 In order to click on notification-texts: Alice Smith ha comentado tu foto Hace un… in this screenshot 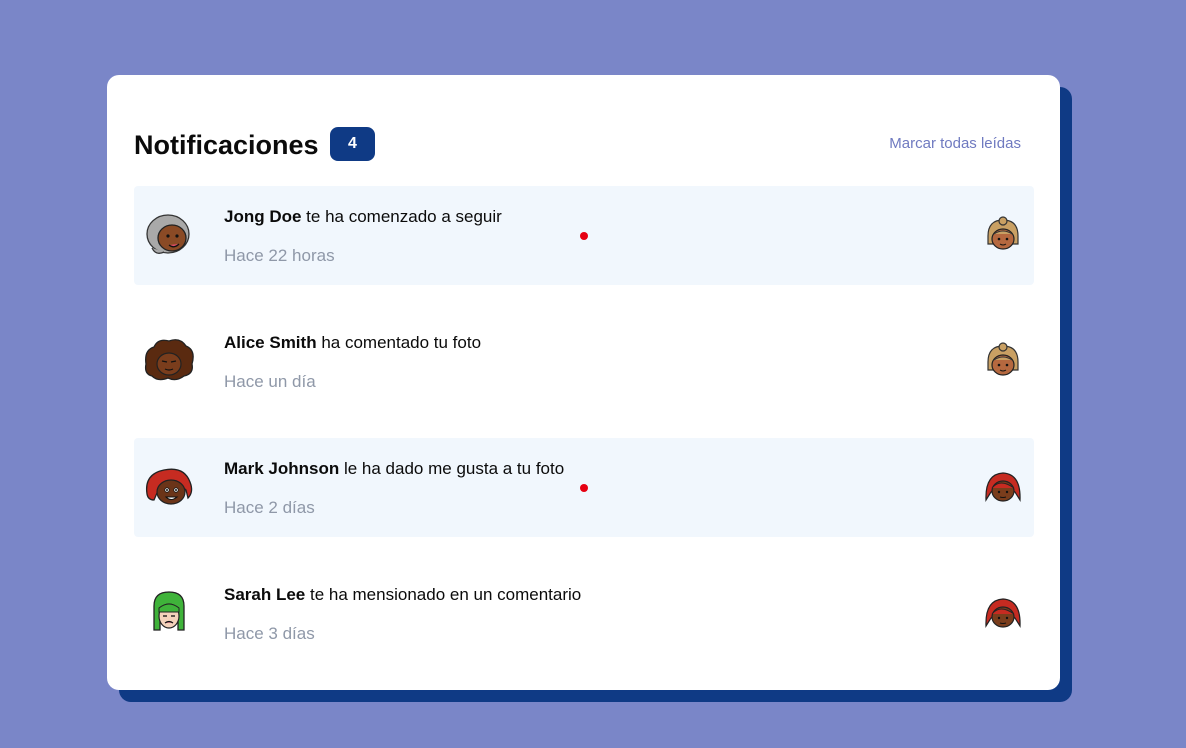, I will do `click(574, 362)`.